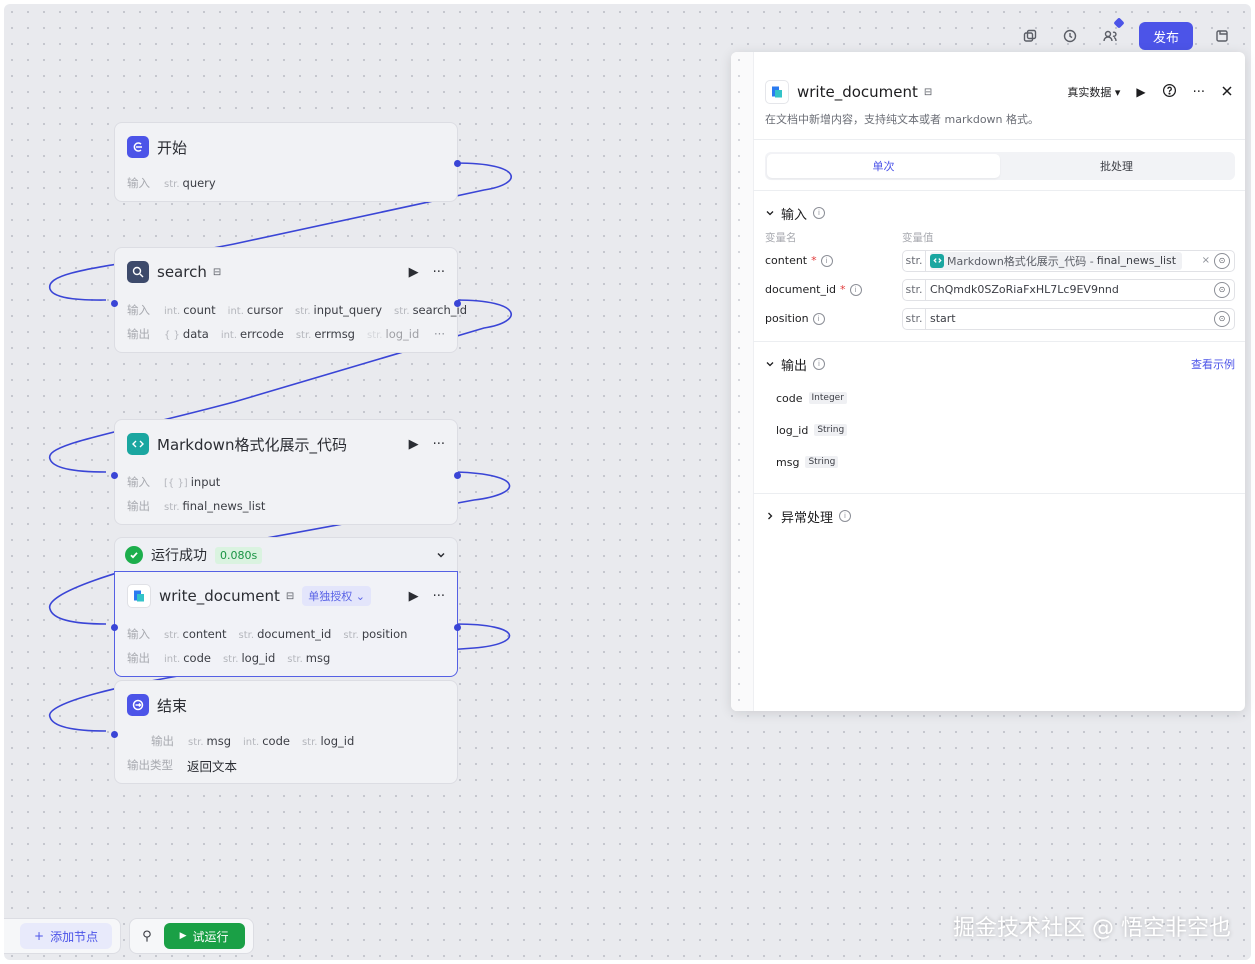 This screenshot has height=964, width=1255. What do you see at coordinates (375, 634) in the screenshot?
I see `param: str. position` at bounding box center [375, 634].